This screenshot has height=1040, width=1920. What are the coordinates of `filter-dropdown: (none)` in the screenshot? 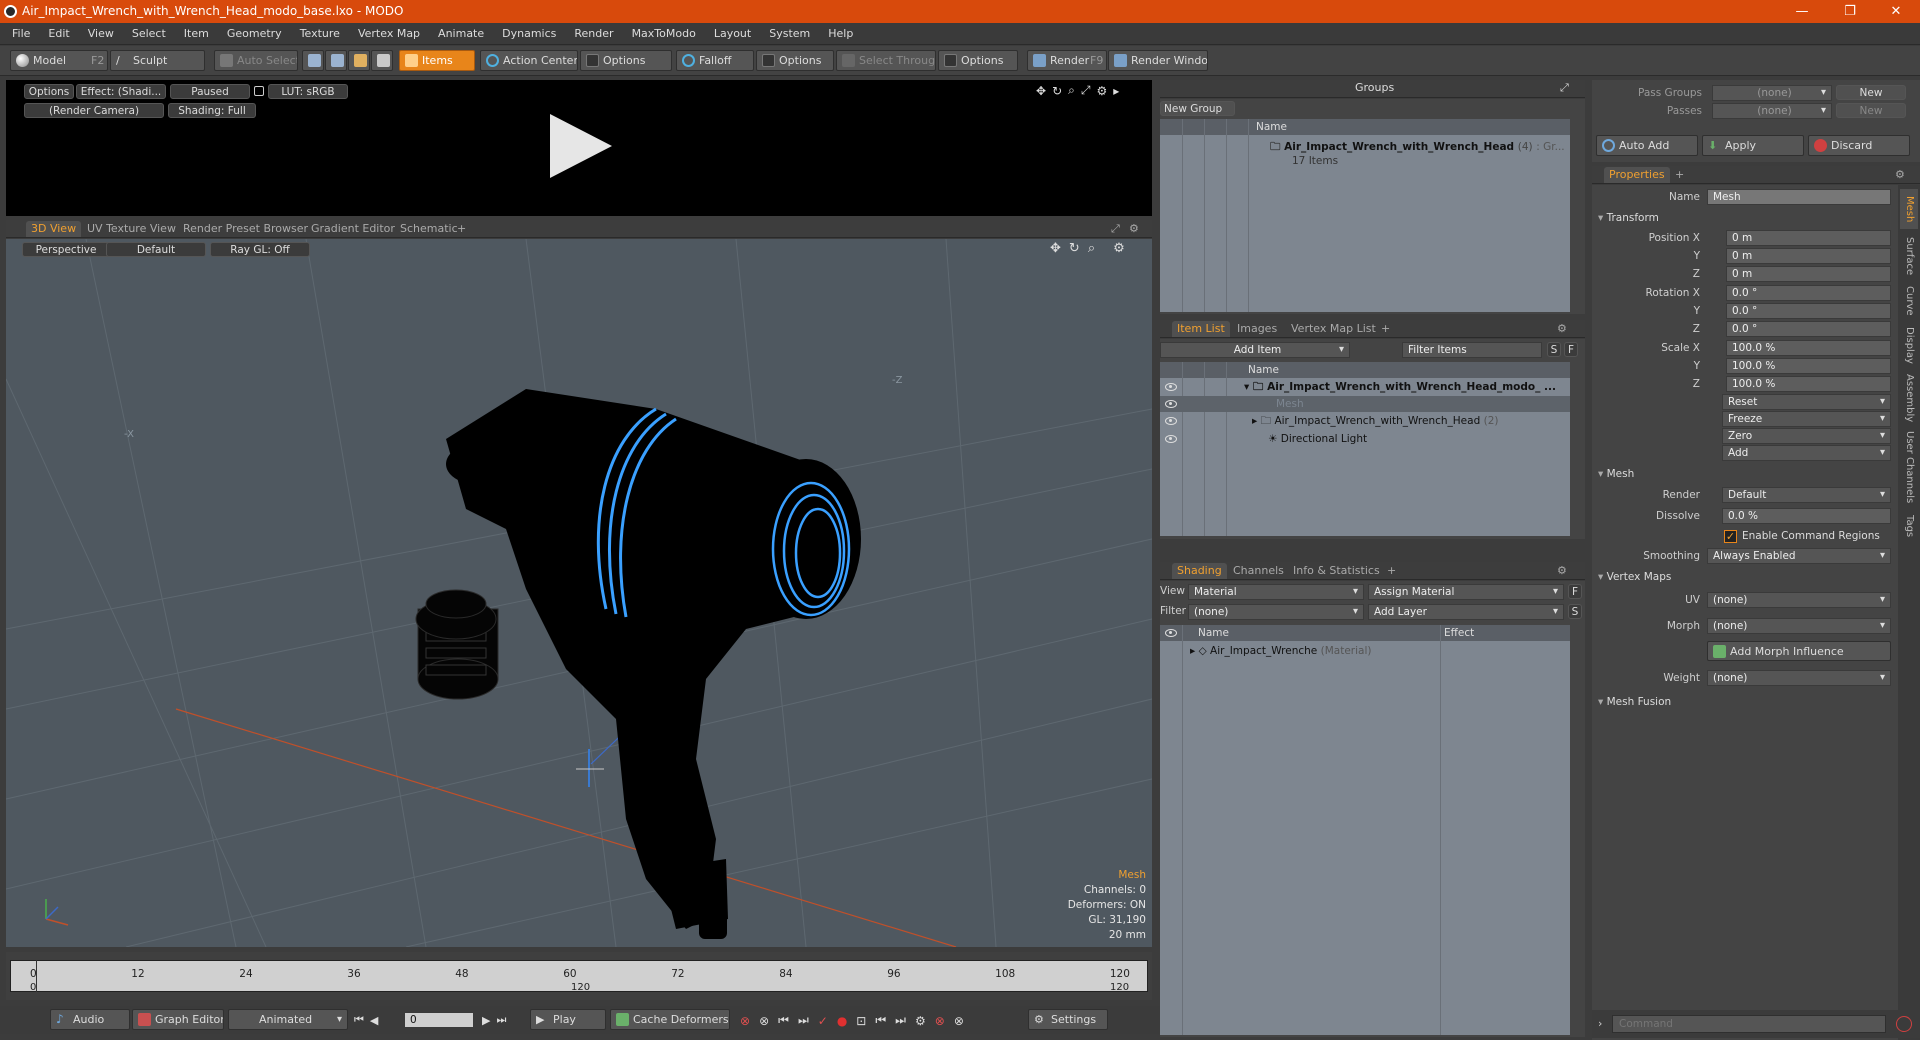 It's located at (1276, 612).